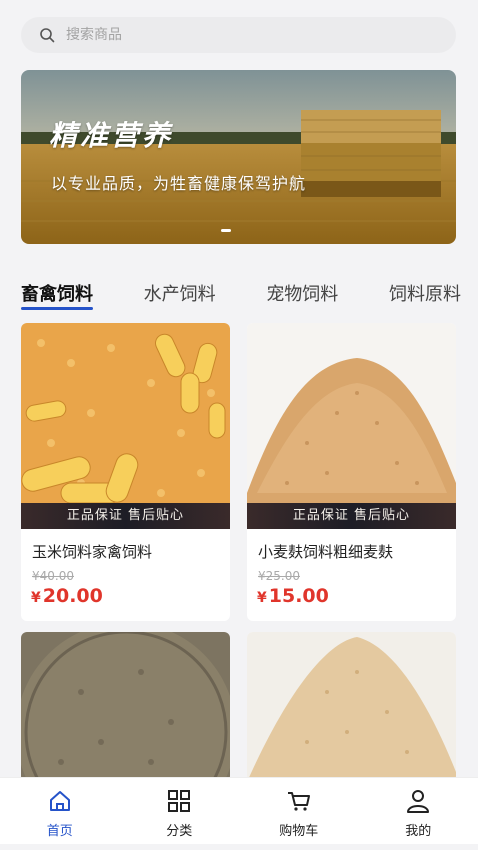 The height and width of the screenshot is (850, 478). What do you see at coordinates (299, 831) in the screenshot?
I see `tab-label: 购物车` at bounding box center [299, 831].